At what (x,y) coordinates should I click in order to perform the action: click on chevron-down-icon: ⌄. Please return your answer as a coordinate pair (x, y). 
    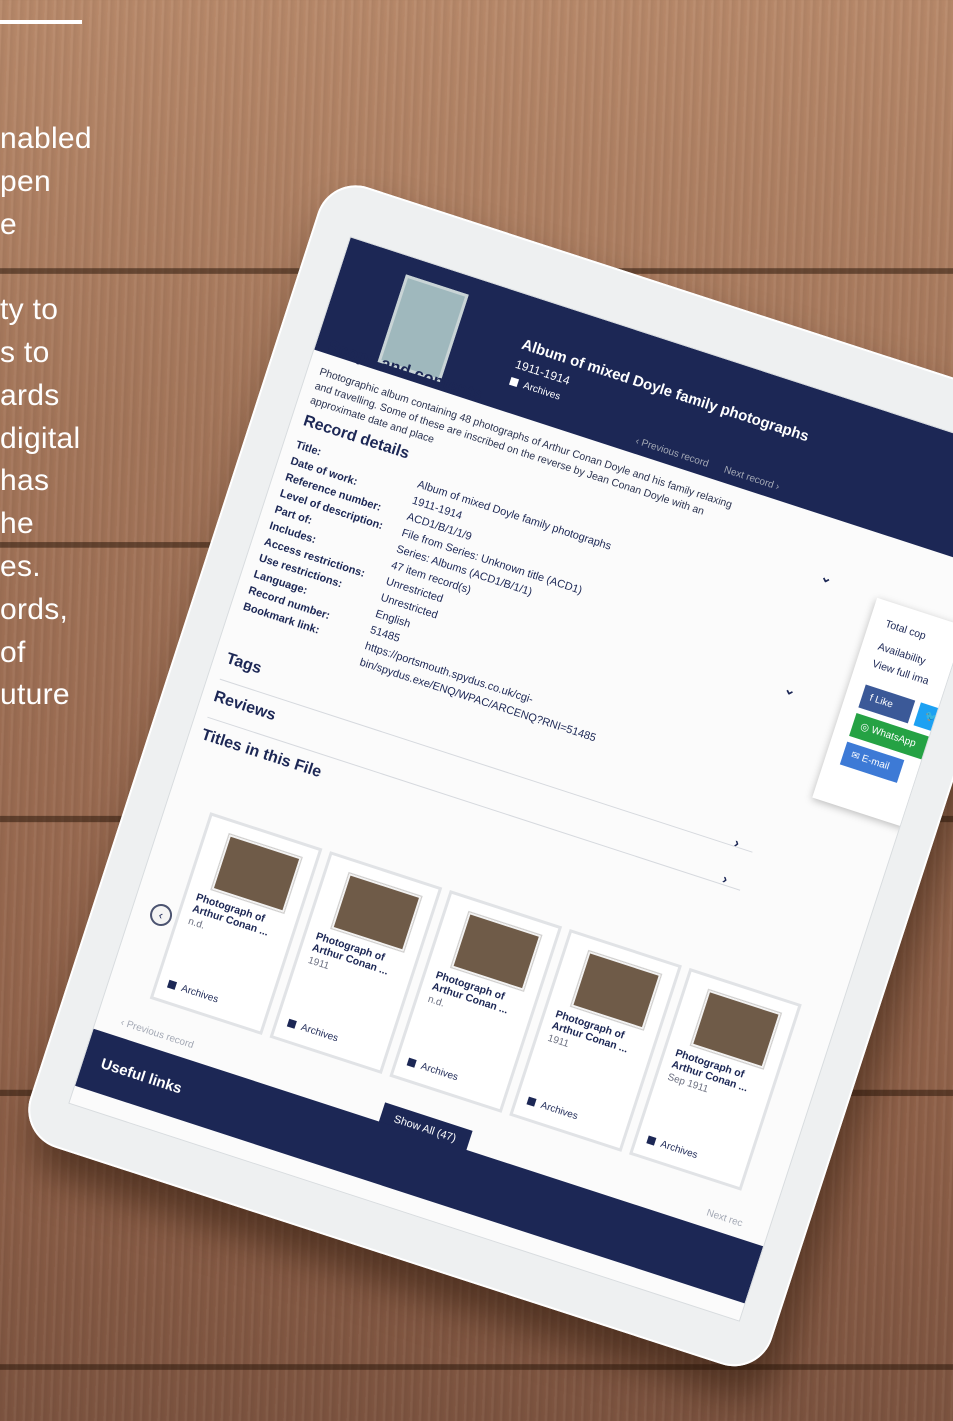
    Looking at the image, I should click on (827, 578).